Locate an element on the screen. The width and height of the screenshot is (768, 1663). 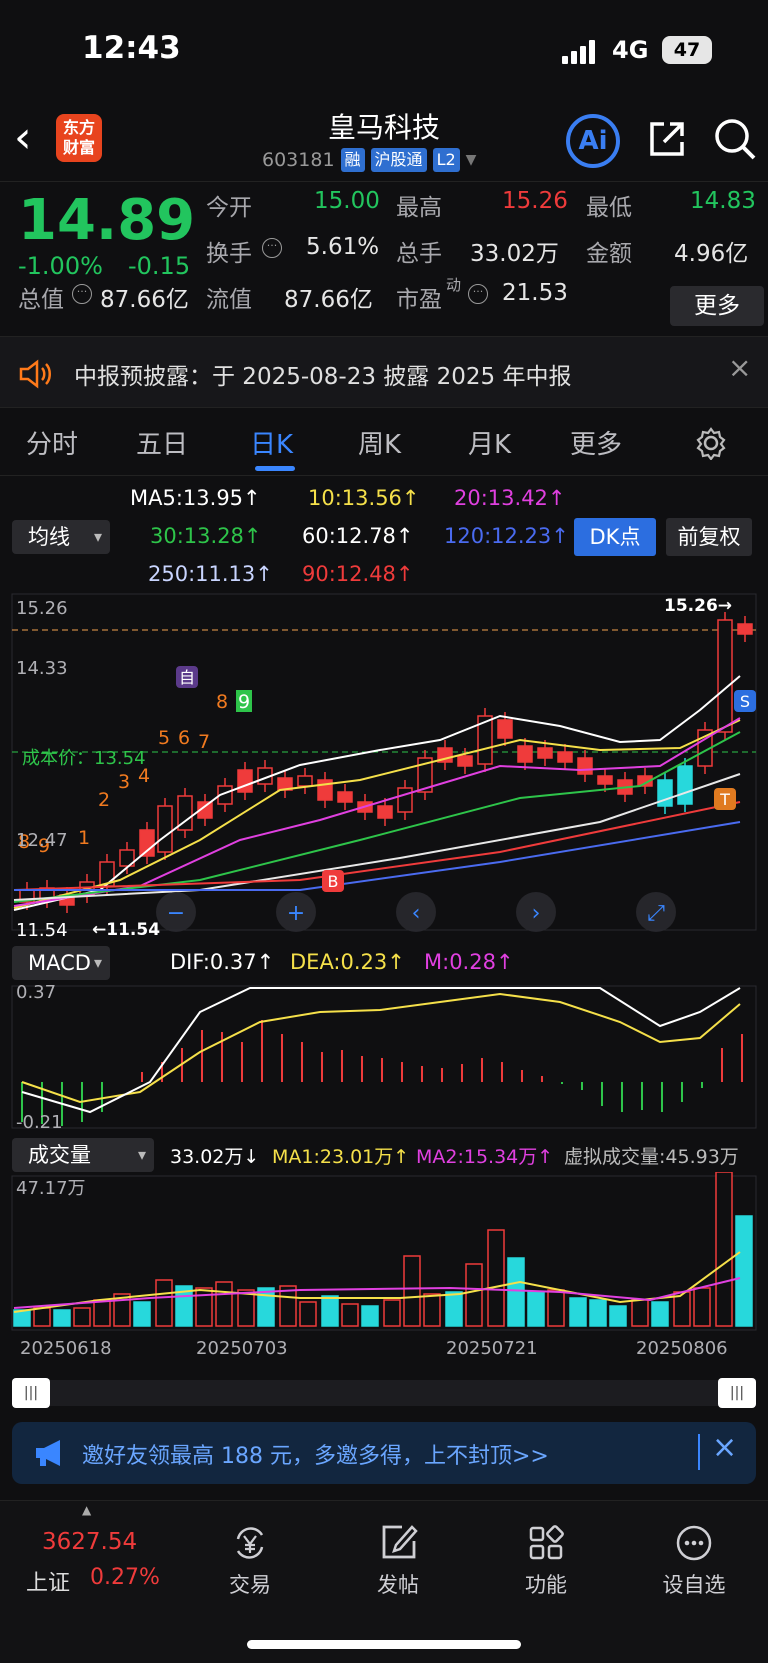
tab-underline is located at coordinates (275, 468).